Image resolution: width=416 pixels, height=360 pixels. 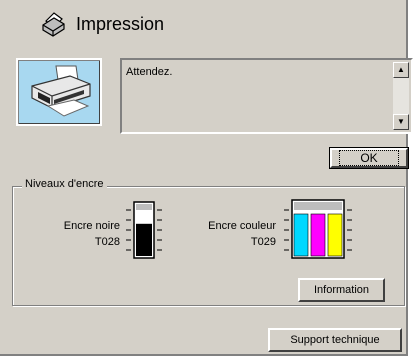 What do you see at coordinates (401, 96) in the screenshot?
I see `vertical-scrollbar: ▲ ▼` at bounding box center [401, 96].